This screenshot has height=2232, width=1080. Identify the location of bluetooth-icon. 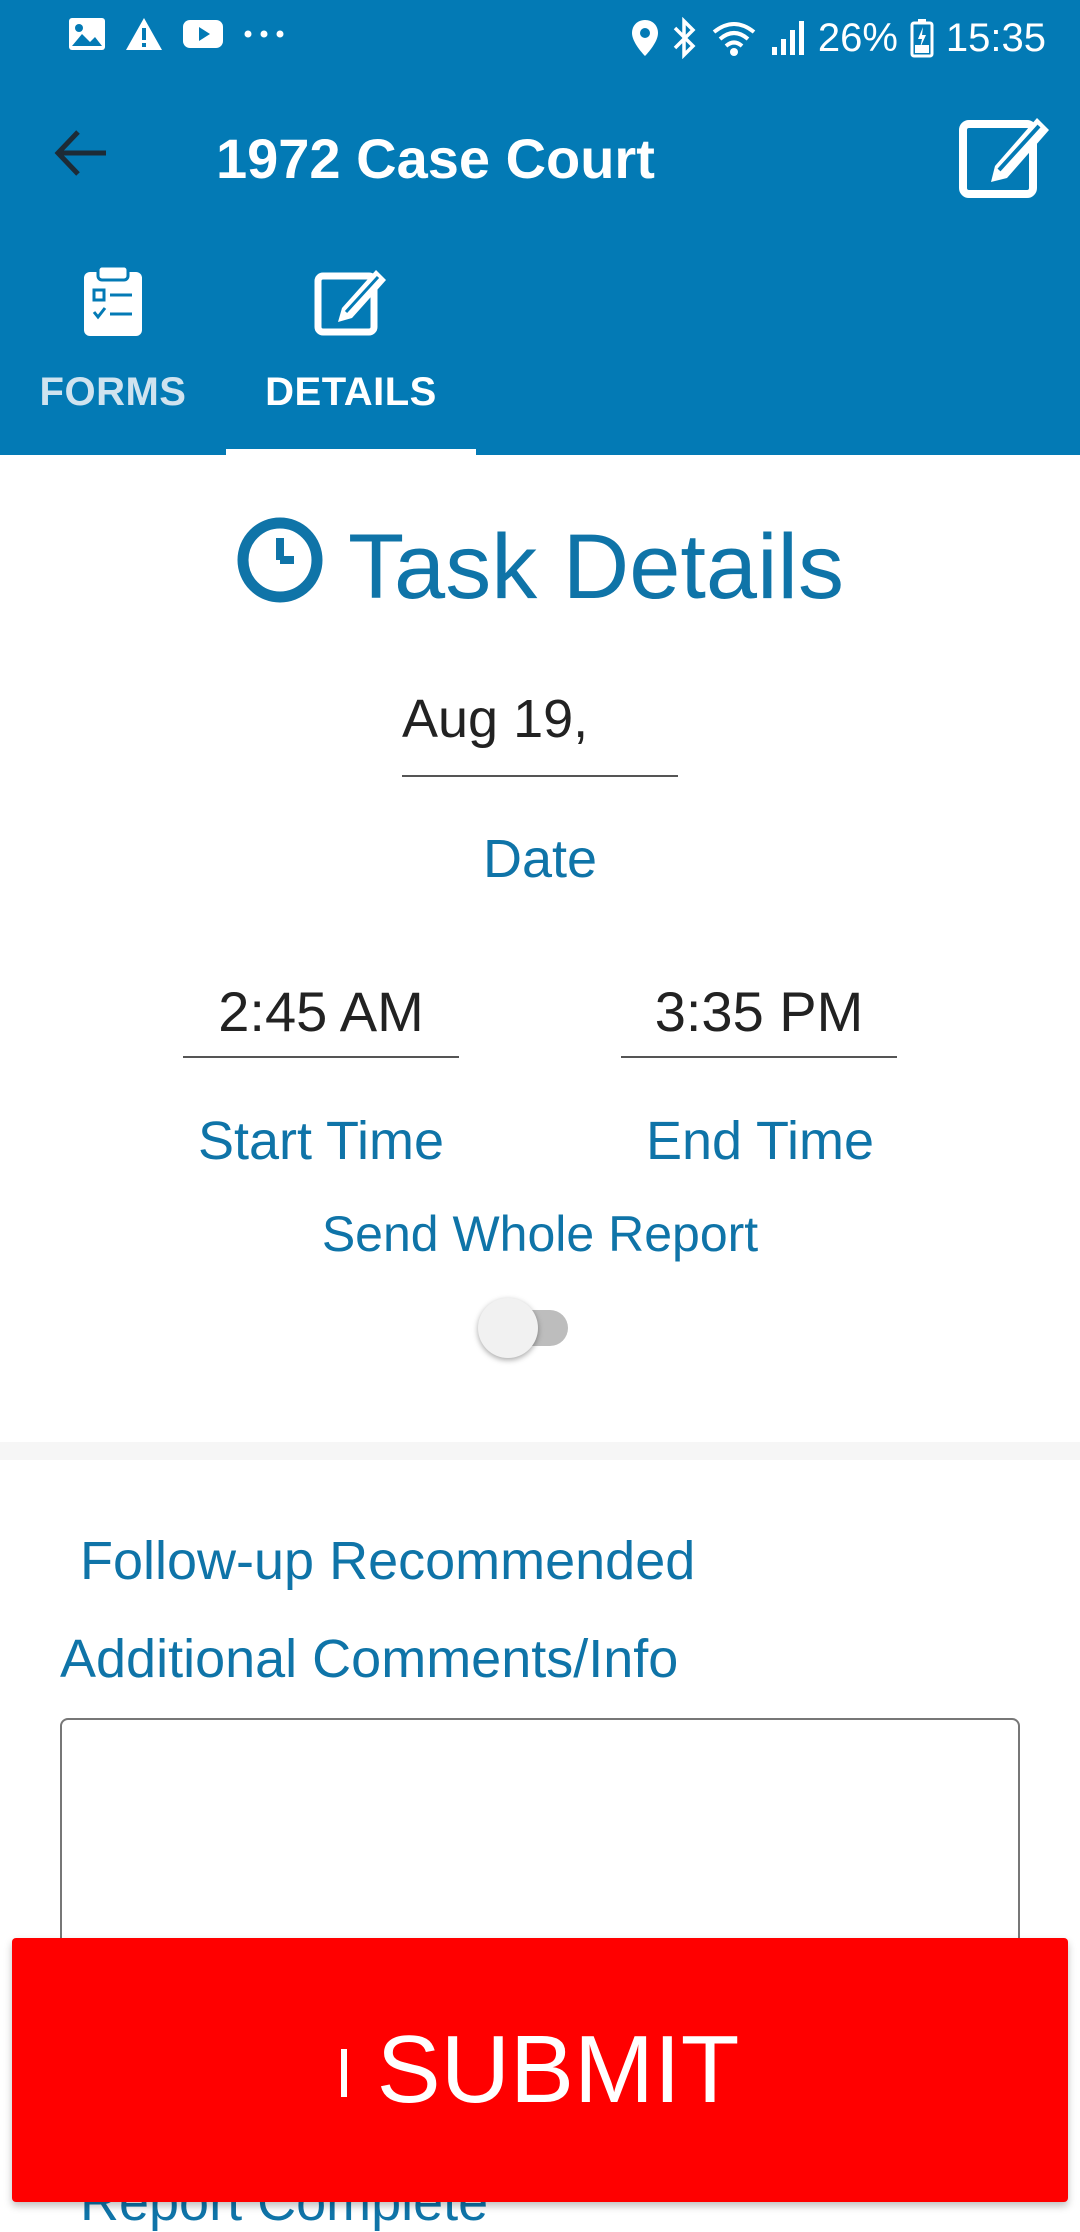
(684, 38).